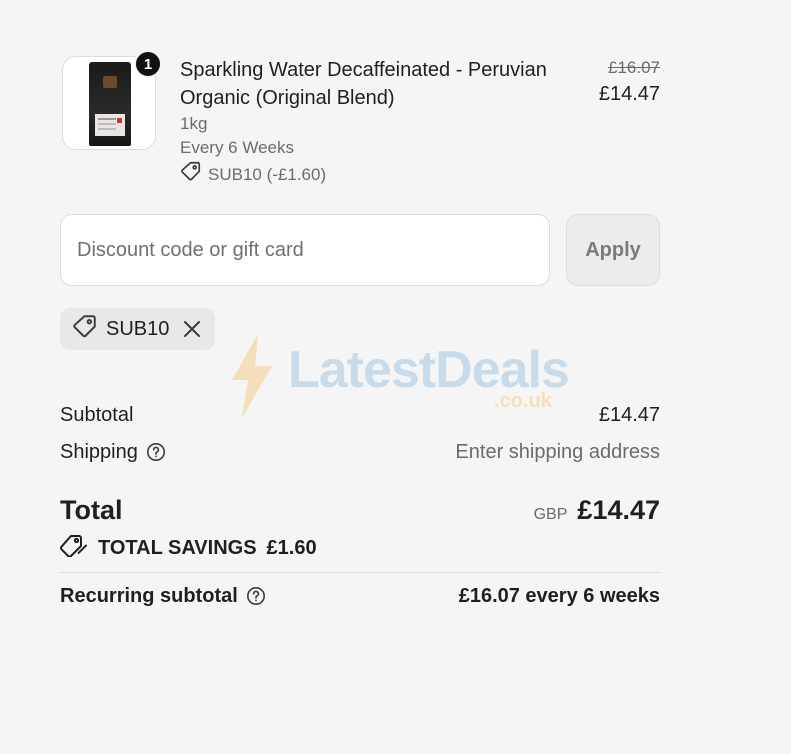  I want to click on product-price: £16.07 £14.47, so click(629, 82).